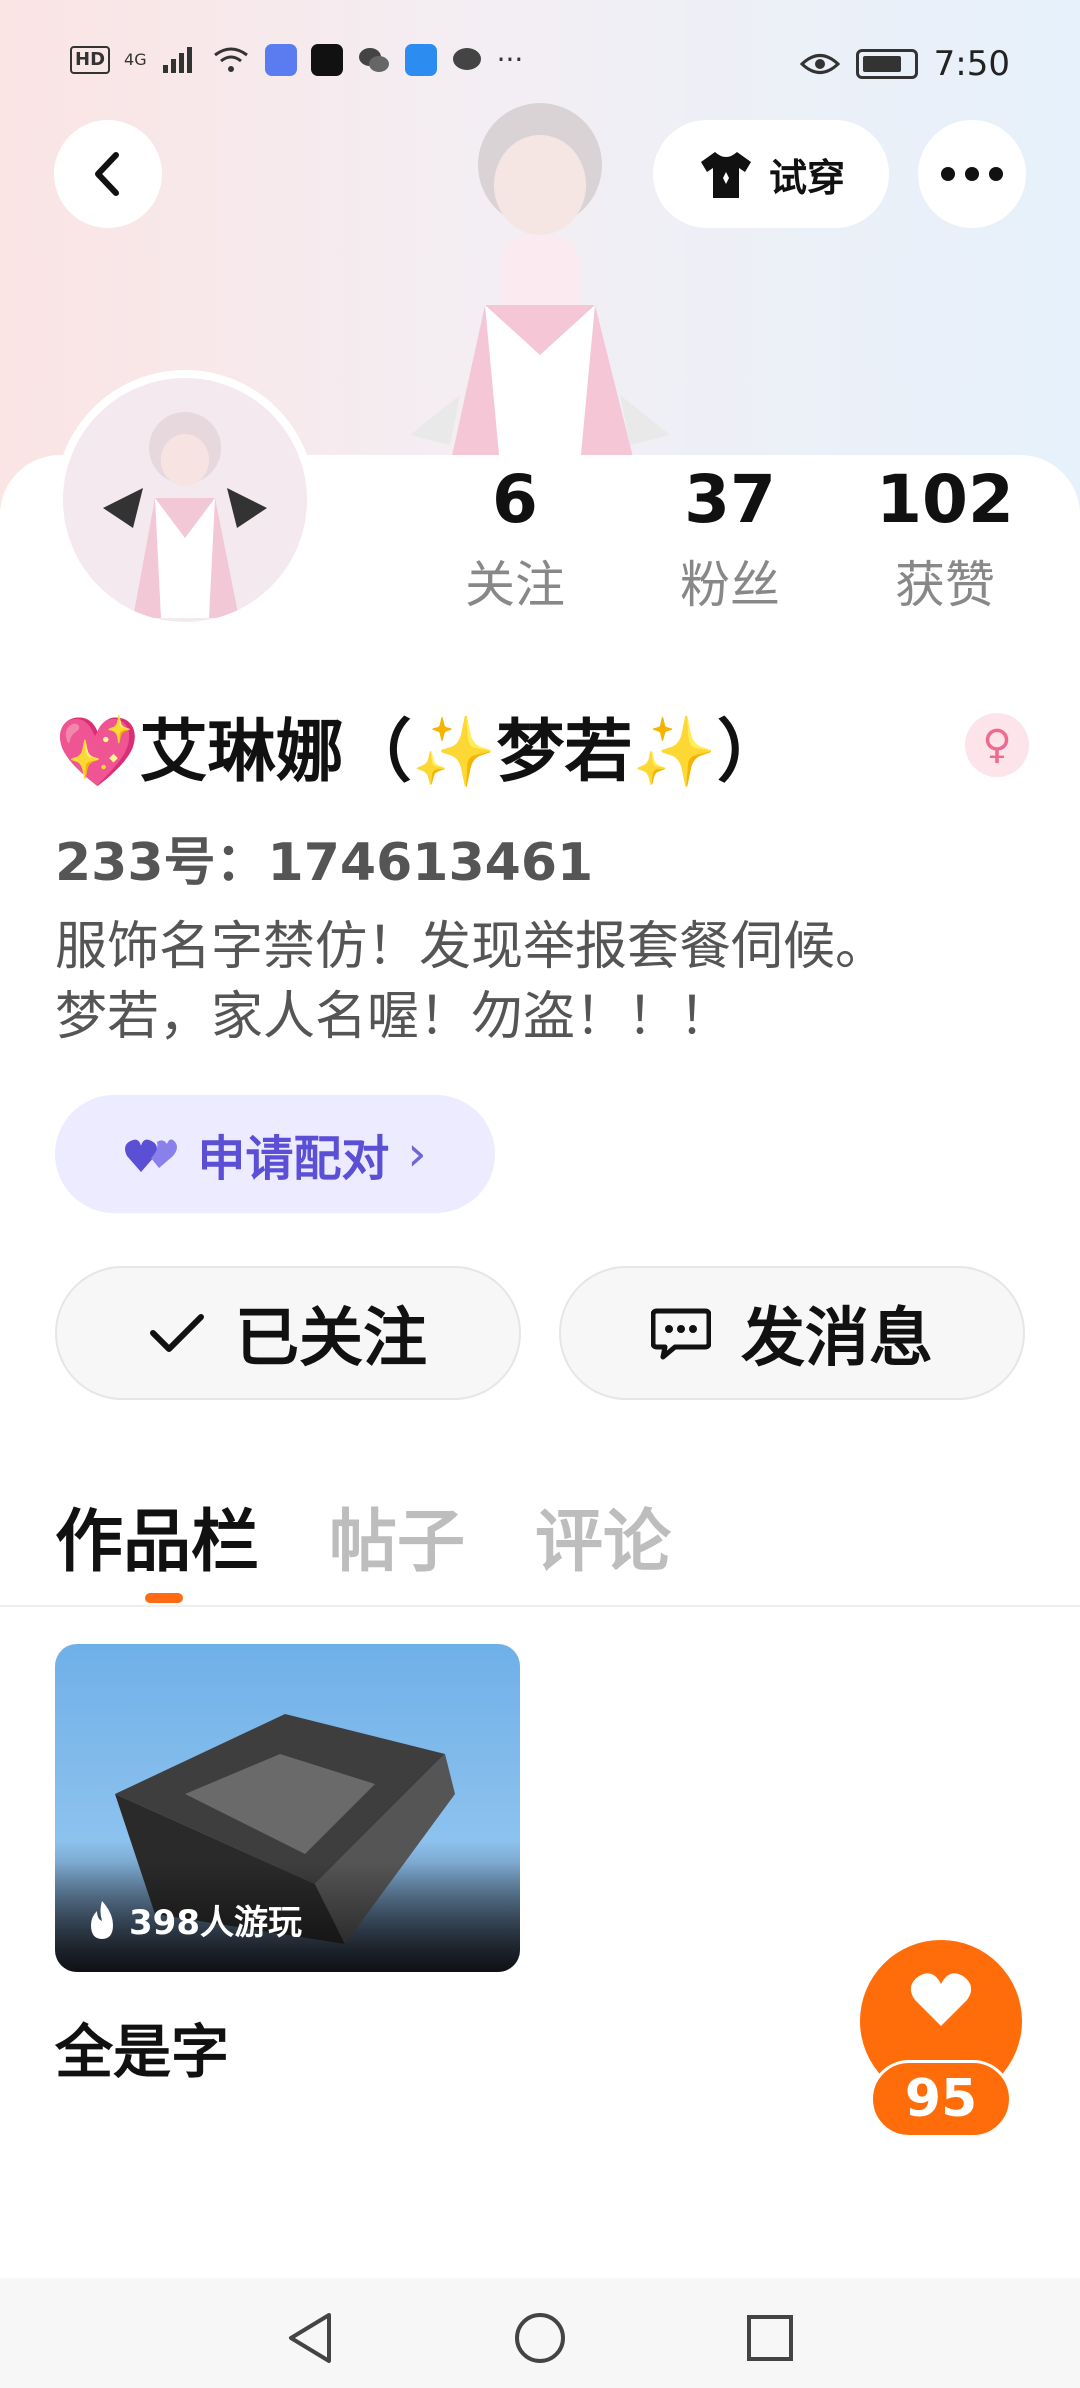 This screenshot has width=1080, height=2388. I want to click on following-button: 已关注, so click(288, 1333).